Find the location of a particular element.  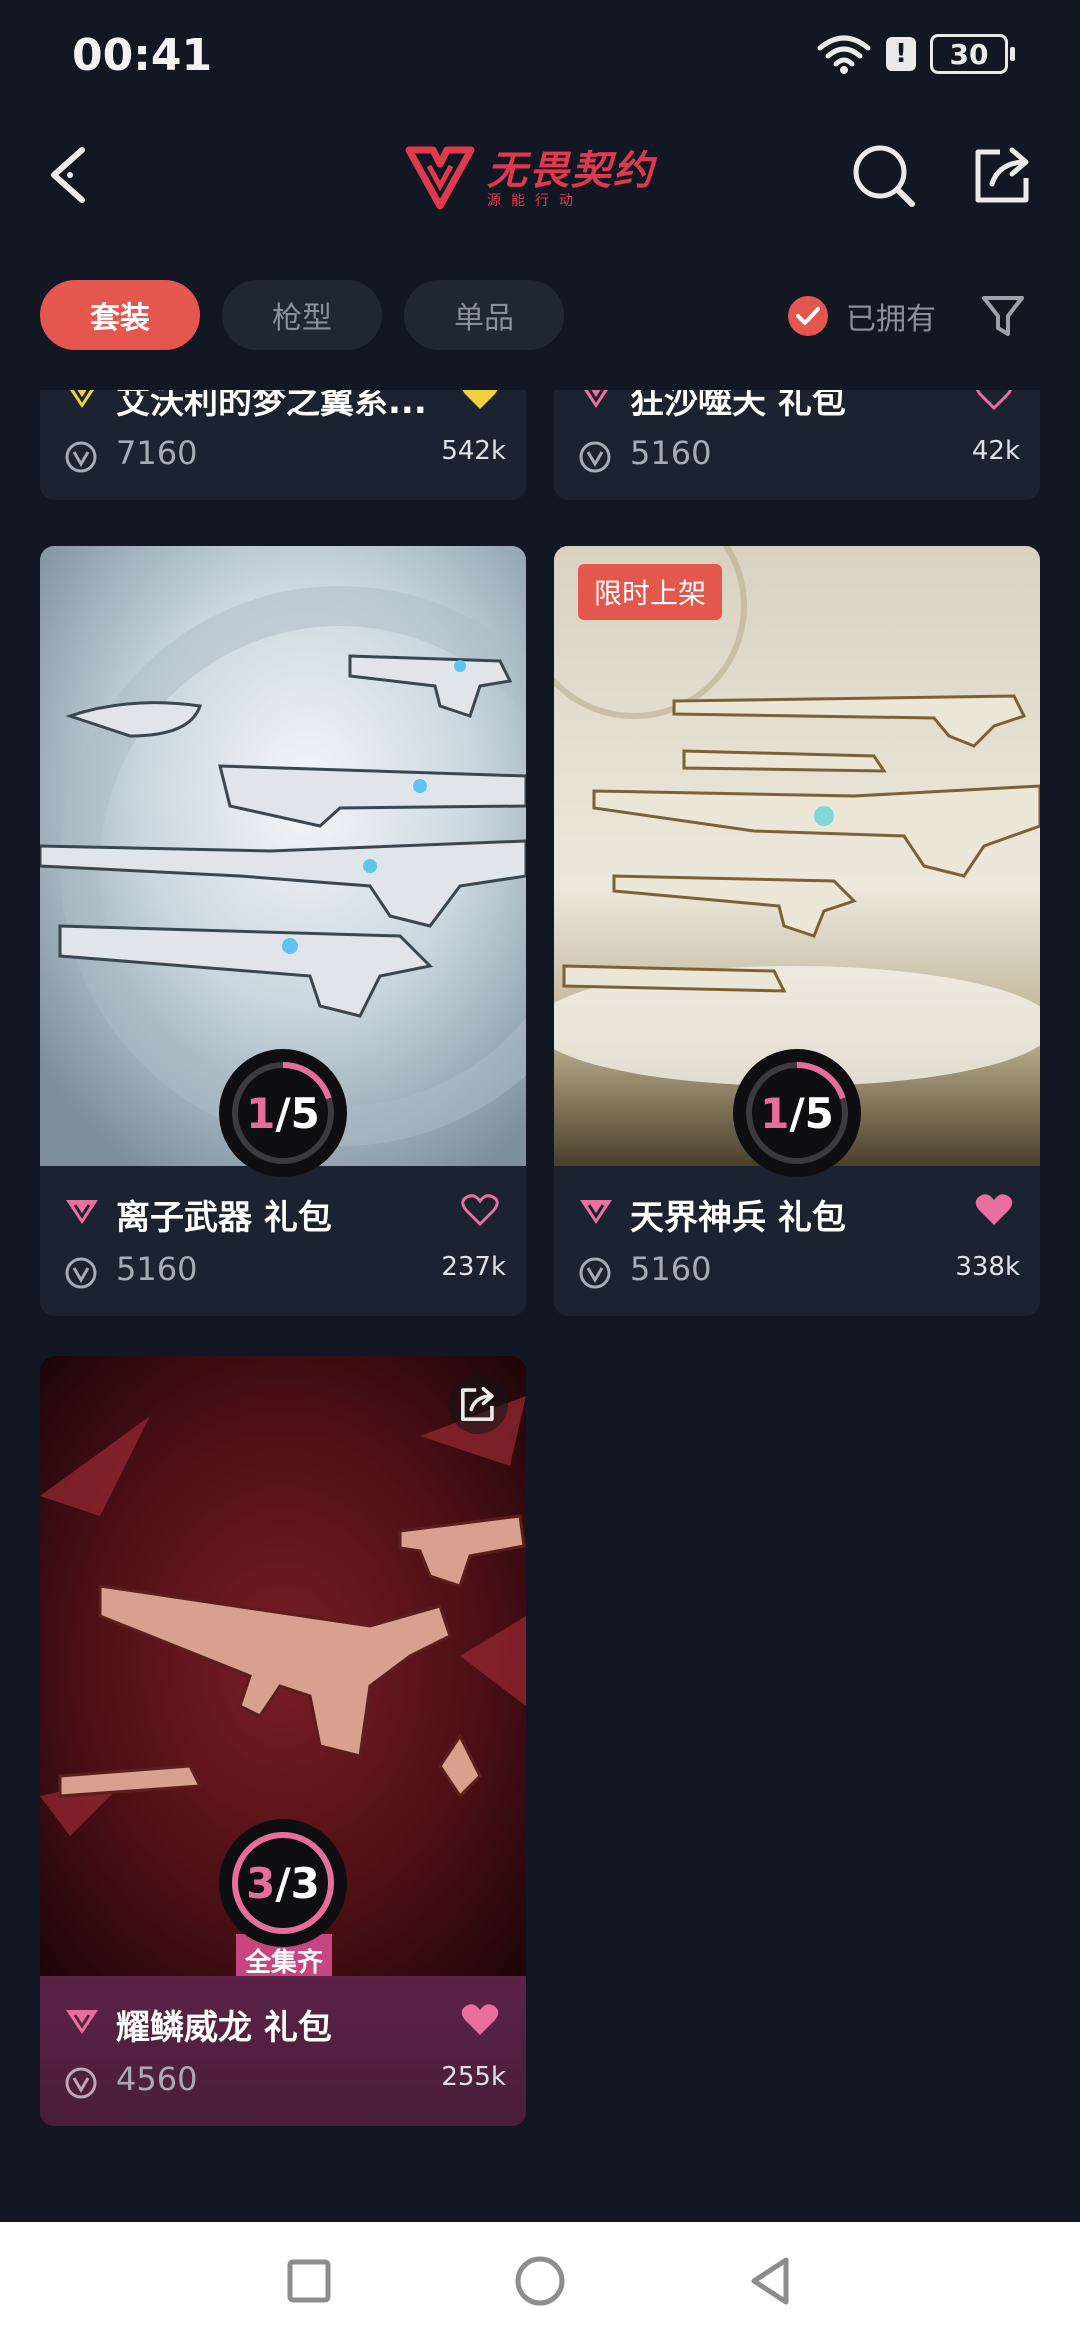

card-info: 离子武器 礼包 5160 237k is located at coordinates (283, 1241).